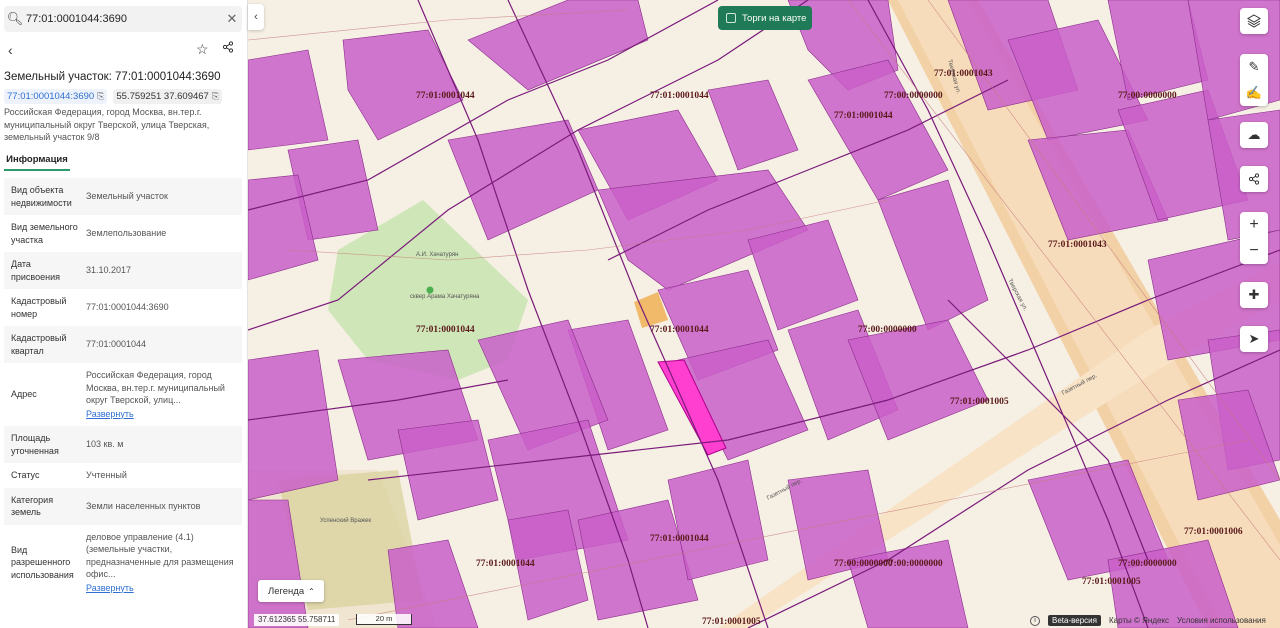  What do you see at coordinates (162, 444) in the screenshot?
I see `info-row-value: 103 кв. м` at bounding box center [162, 444].